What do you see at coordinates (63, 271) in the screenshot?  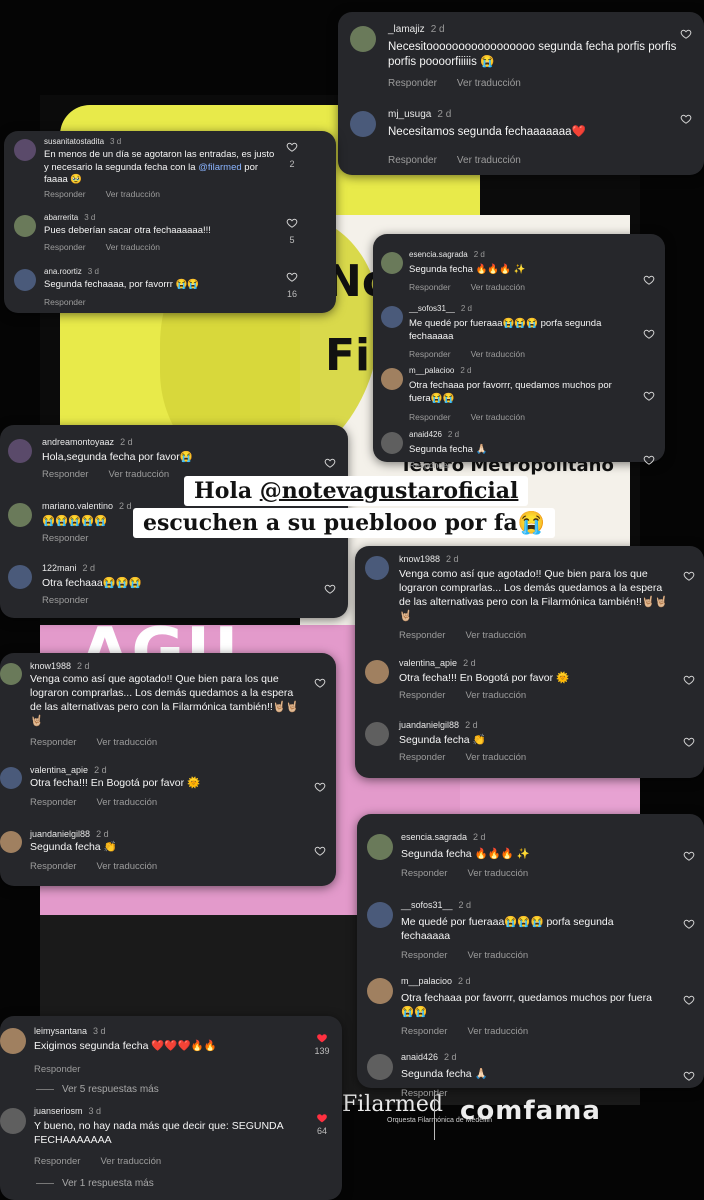 I see `username-text: ana.roortiz` at bounding box center [63, 271].